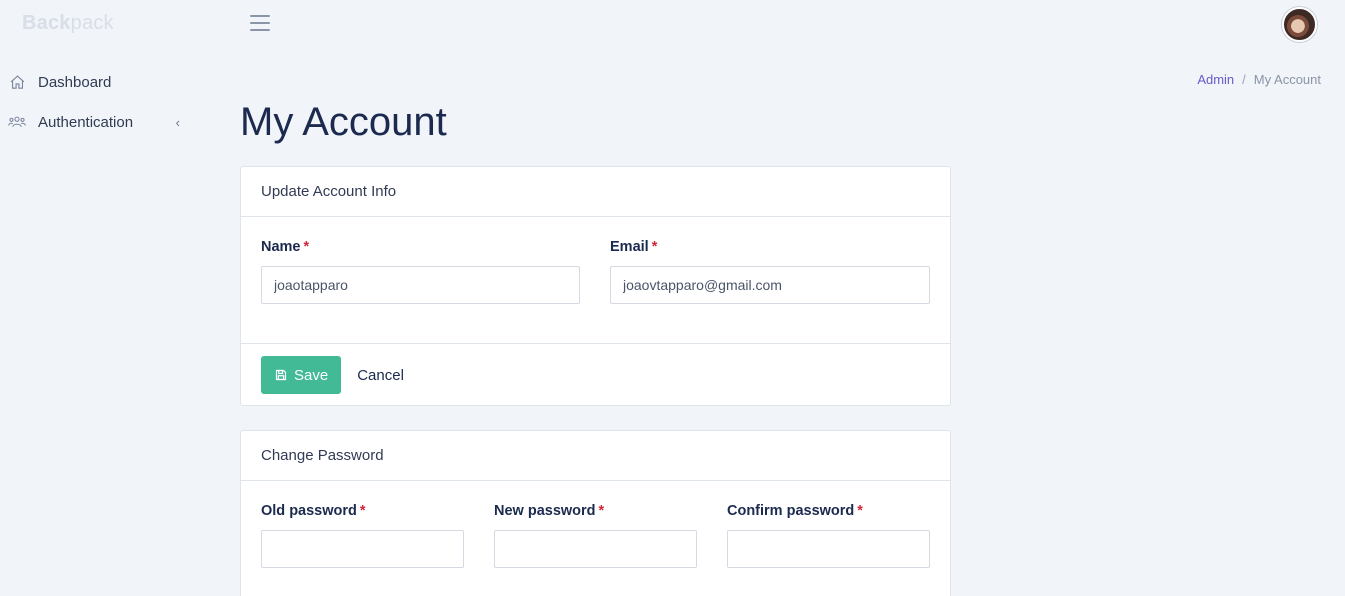 The image size is (1345, 596). I want to click on confirm-password-label: Confirm password *, so click(795, 511).